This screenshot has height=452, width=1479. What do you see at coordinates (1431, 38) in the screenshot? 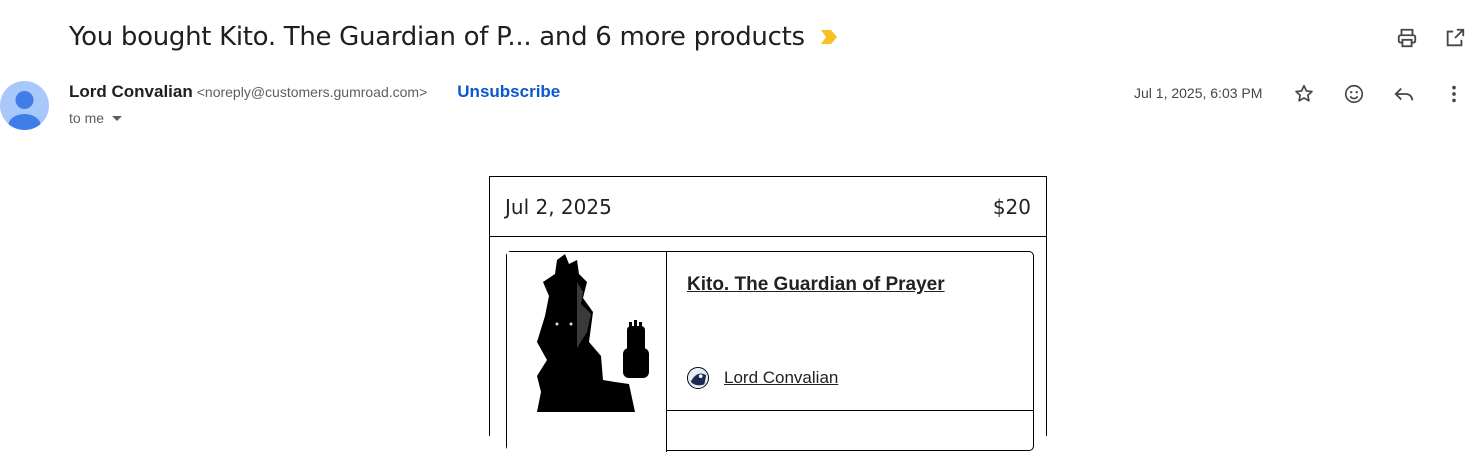
I see `top-actions` at bounding box center [1431, 38].